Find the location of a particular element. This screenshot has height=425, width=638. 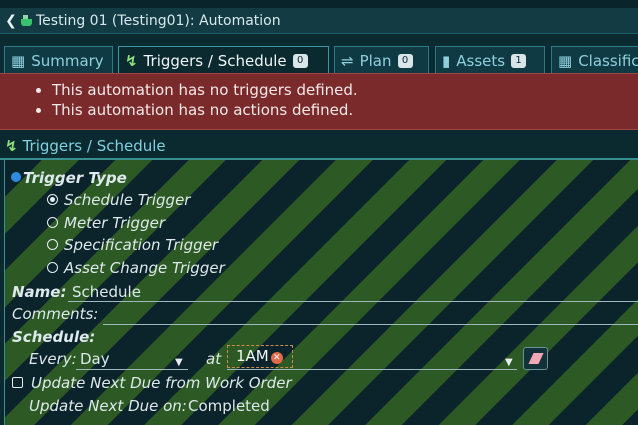

alert-message: This automation has no actions defined. is located at coordinates (345, 110).